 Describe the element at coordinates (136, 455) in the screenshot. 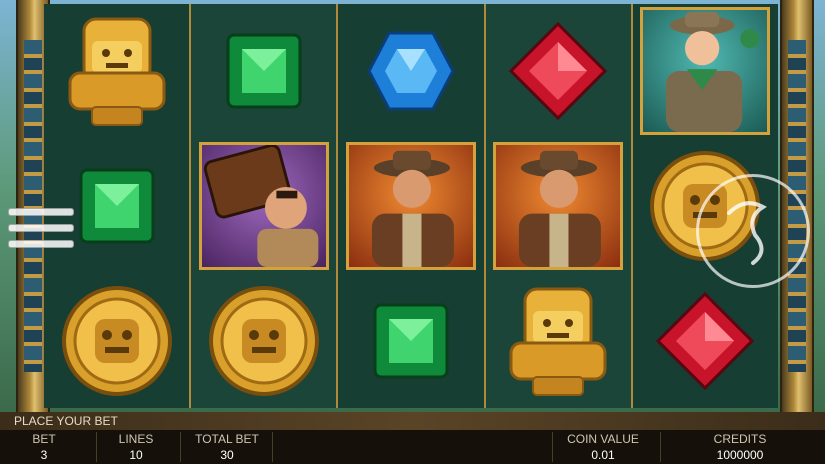

I see `lines-value: 10` at that location.